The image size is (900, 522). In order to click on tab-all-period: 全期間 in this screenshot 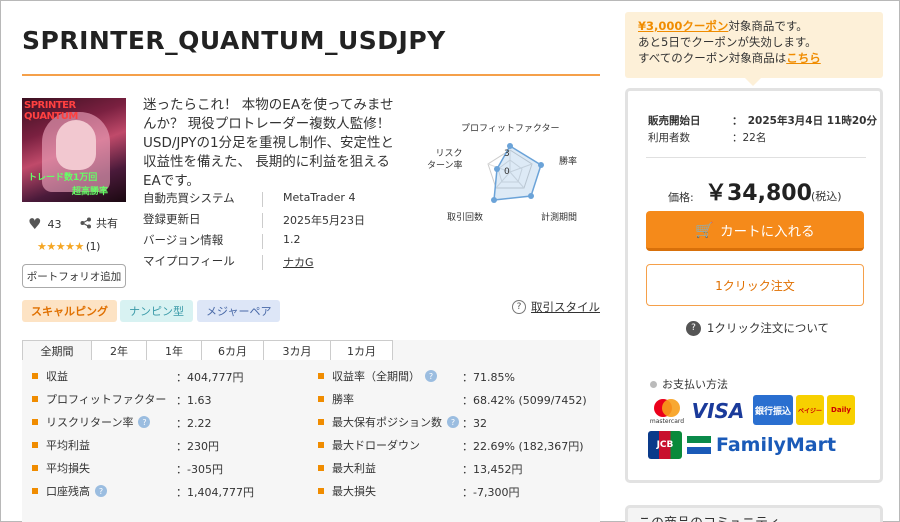, I will do `click(57, 350)`.